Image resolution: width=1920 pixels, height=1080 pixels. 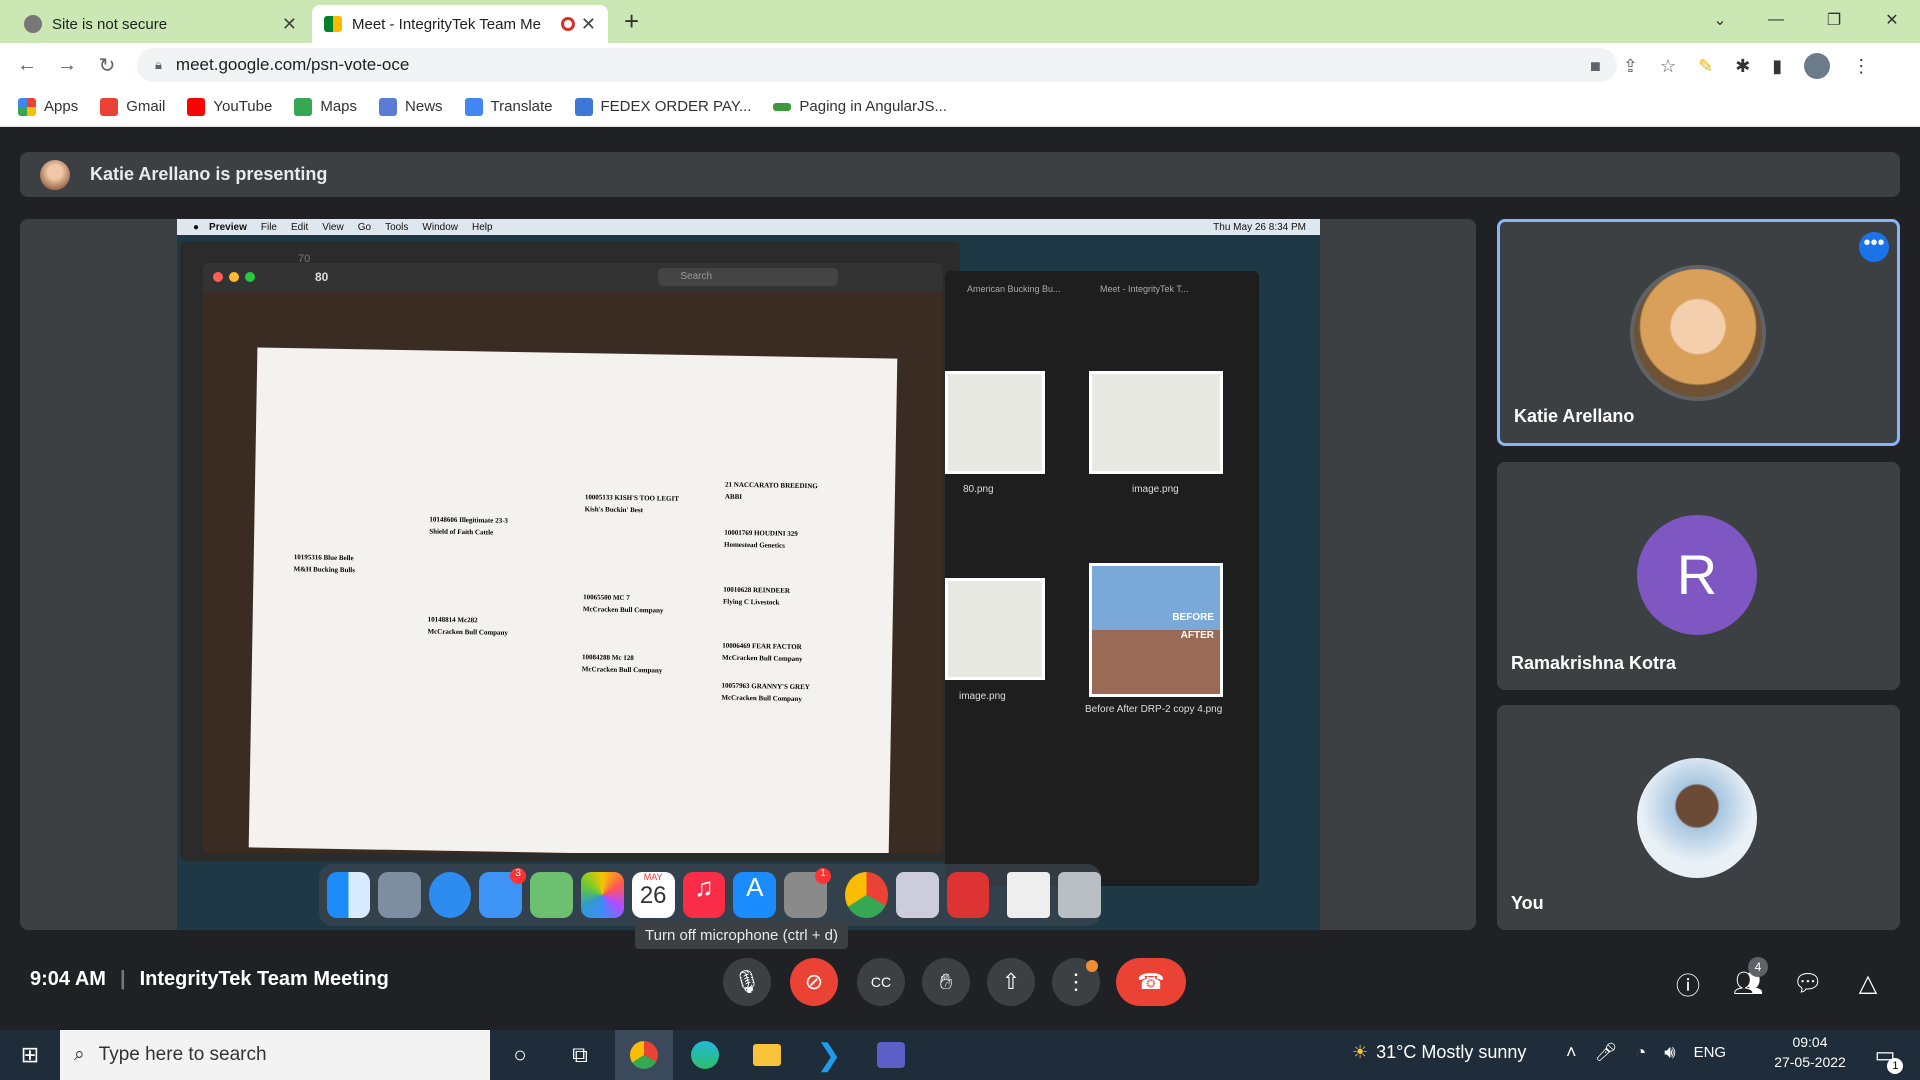 I want to click on app-store-icon: A, so click(x=755, y=895).